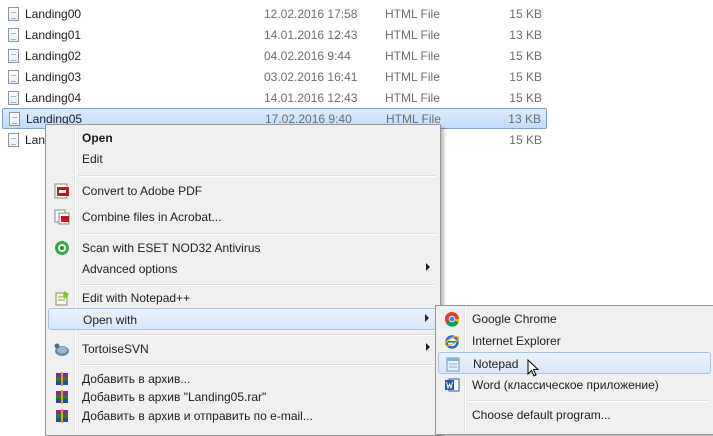 This screenshot has width=713, height=436. I want to click on menu-item-open: Open, so click(243, 138).